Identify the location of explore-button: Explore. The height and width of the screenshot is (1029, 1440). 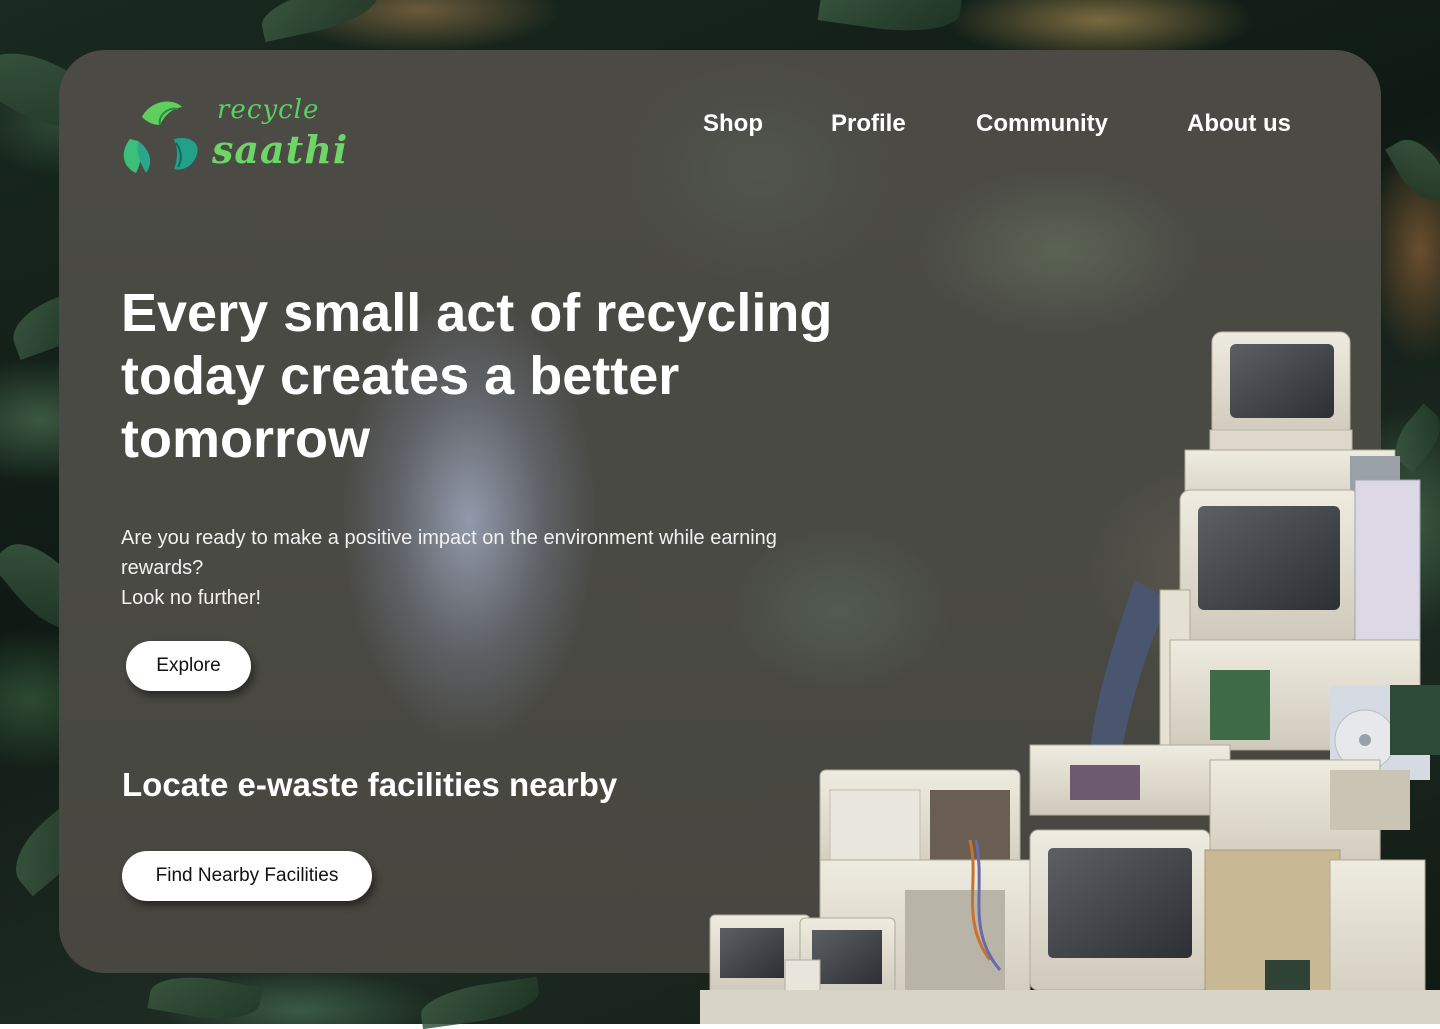
(188, 666).